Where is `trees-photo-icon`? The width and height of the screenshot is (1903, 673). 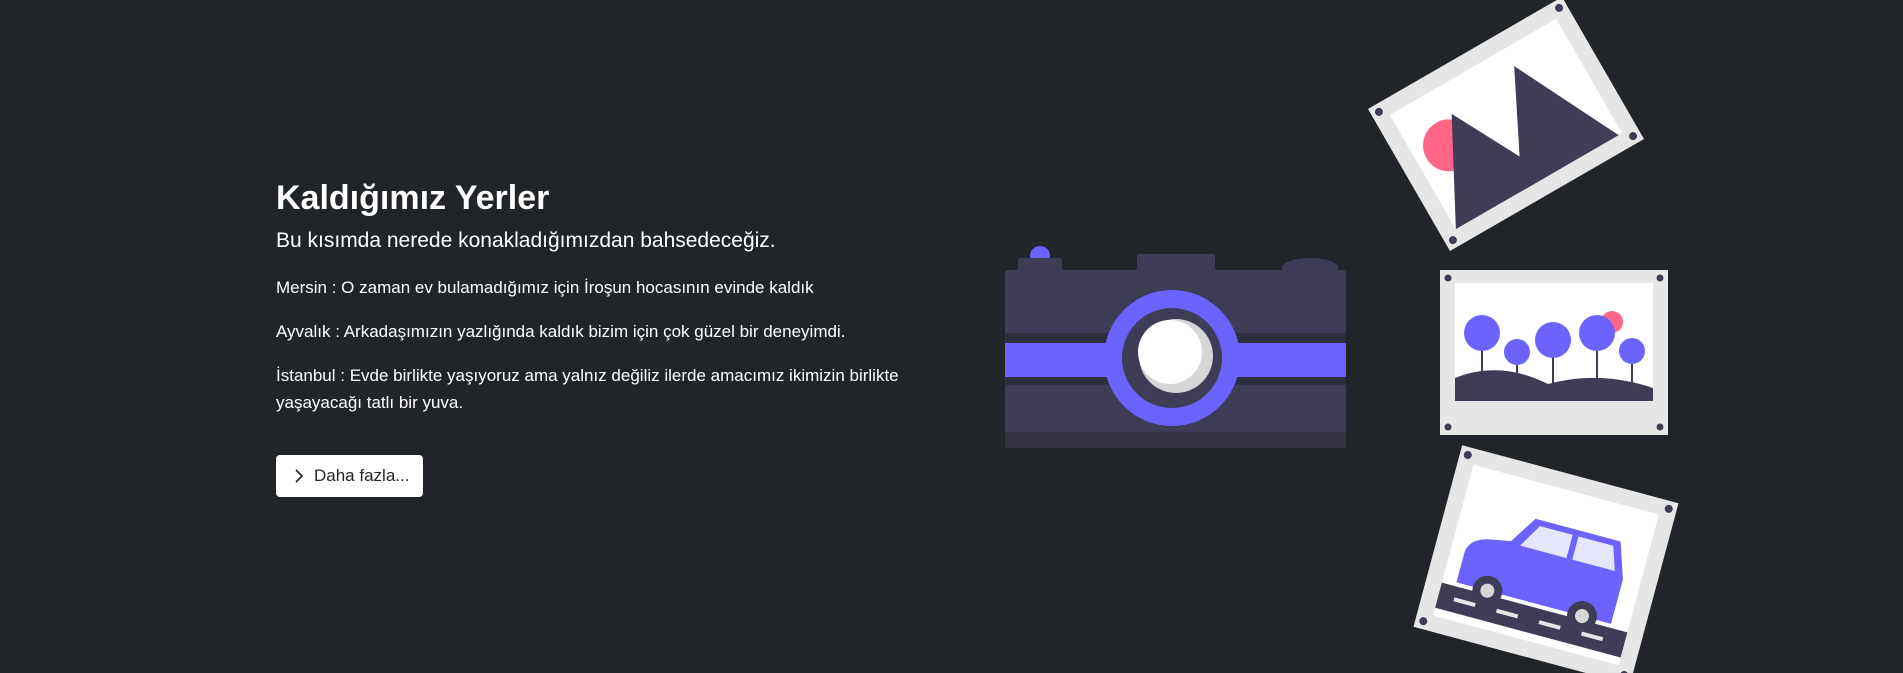 trees-photo-icon is located at coordinates (1554, 352).